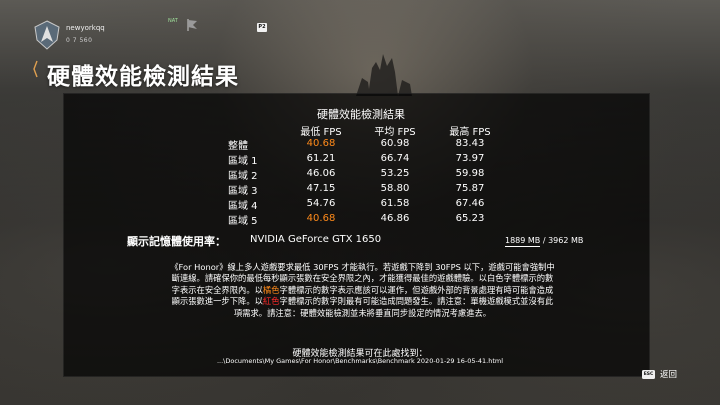 This screenshot has height=405, width=720. Describe the element at coordinates (262, 27) in the screenshot. I see `party-key-badge: P2` at that location.